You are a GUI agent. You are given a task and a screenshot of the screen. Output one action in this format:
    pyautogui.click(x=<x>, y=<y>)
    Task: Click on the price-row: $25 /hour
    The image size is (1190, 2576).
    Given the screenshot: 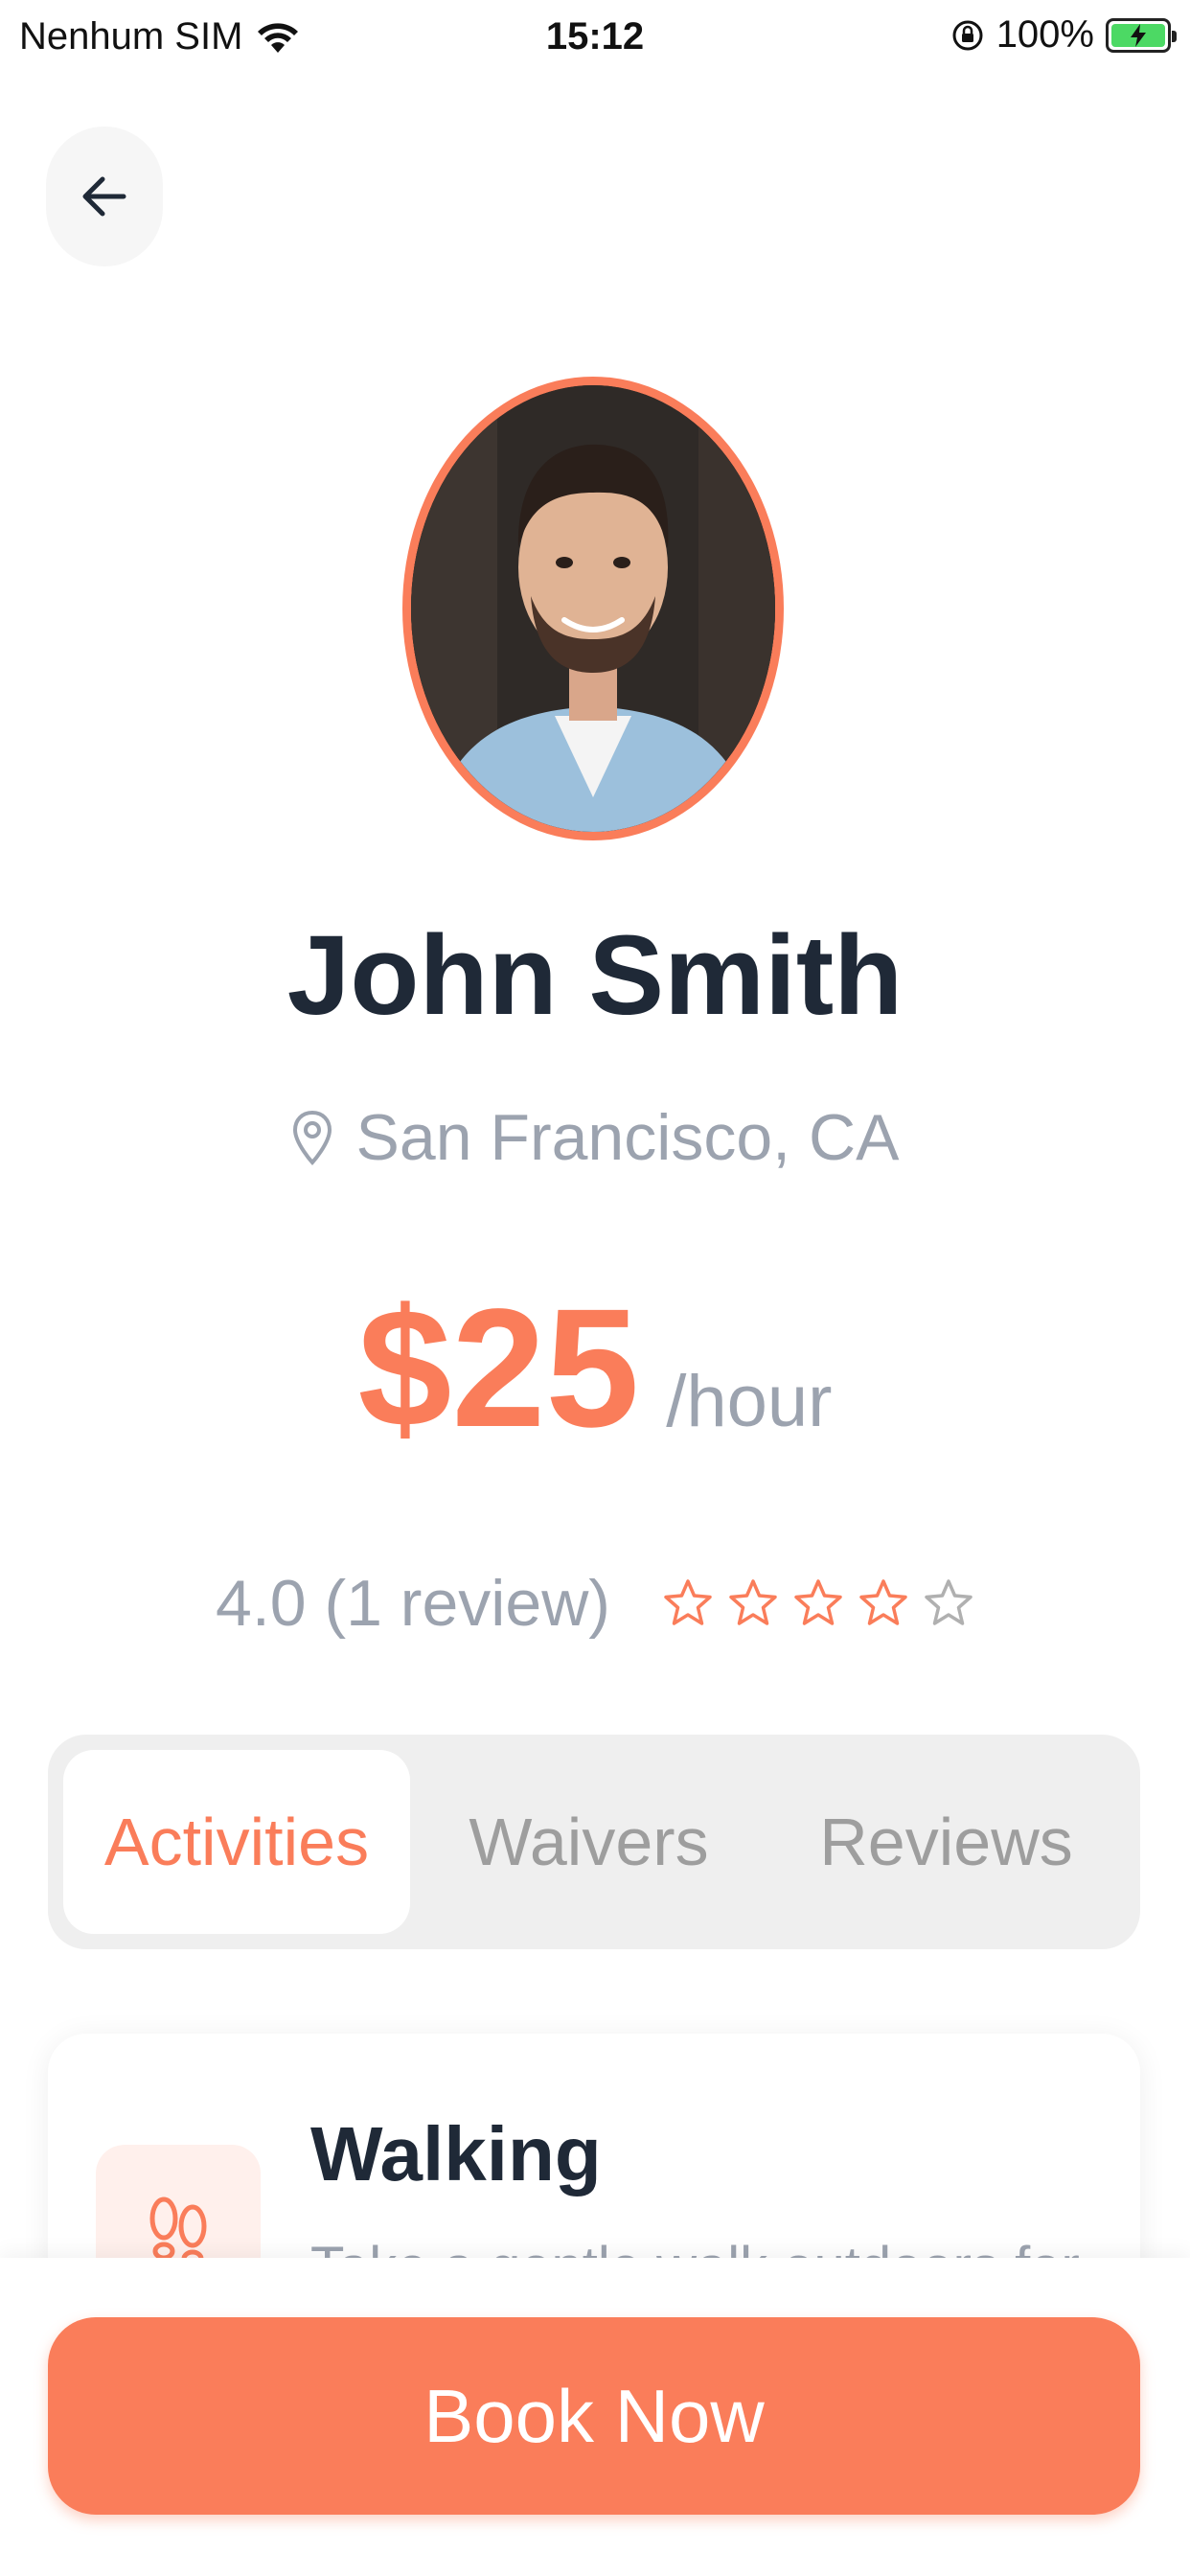 What is the action you would take?
    pyautogui.click(x=595, y=1368)
    